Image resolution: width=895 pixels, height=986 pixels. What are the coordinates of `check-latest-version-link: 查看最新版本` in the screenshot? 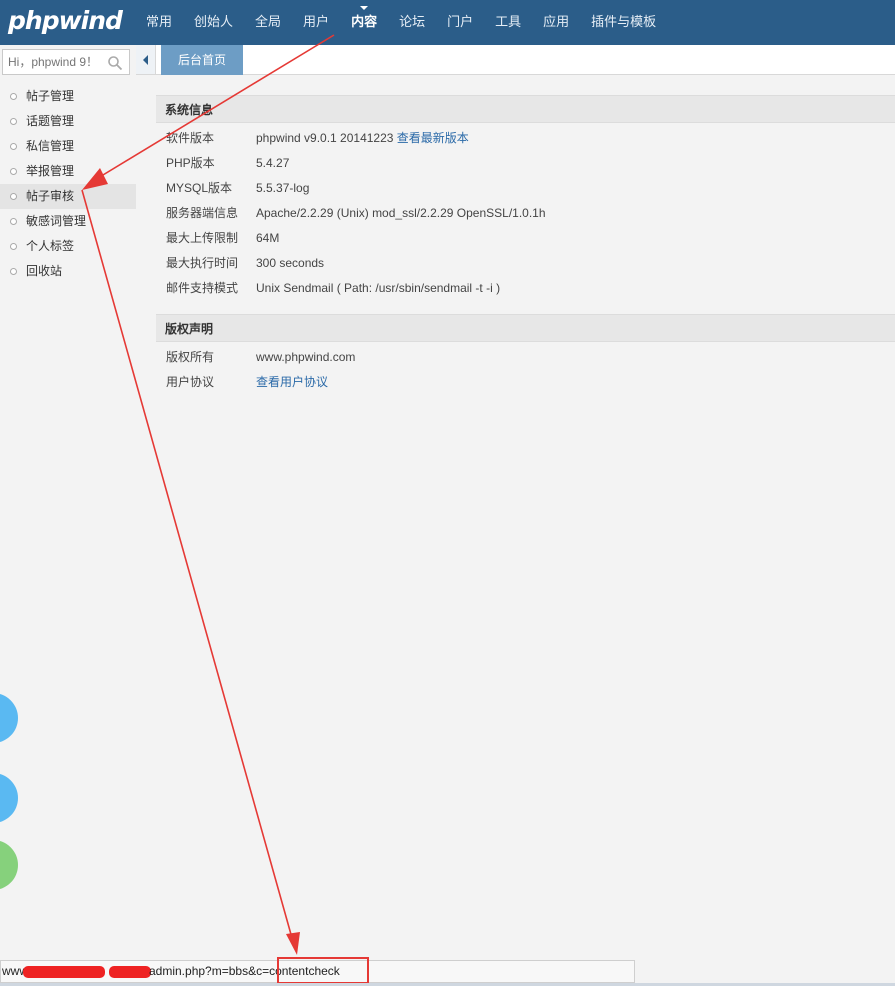 It's located at (433, 138).